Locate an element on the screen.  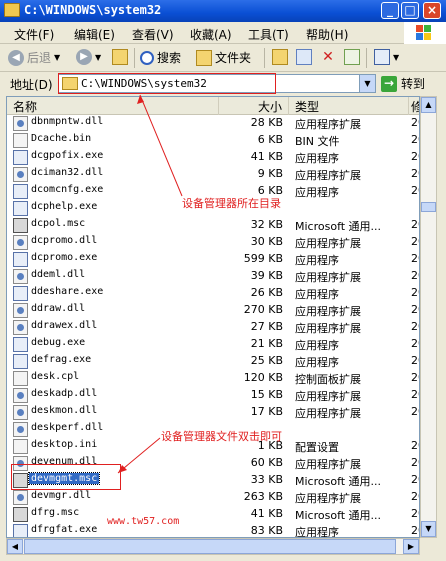
folders-button: 文件夹 is located at coordinates (223, 57).